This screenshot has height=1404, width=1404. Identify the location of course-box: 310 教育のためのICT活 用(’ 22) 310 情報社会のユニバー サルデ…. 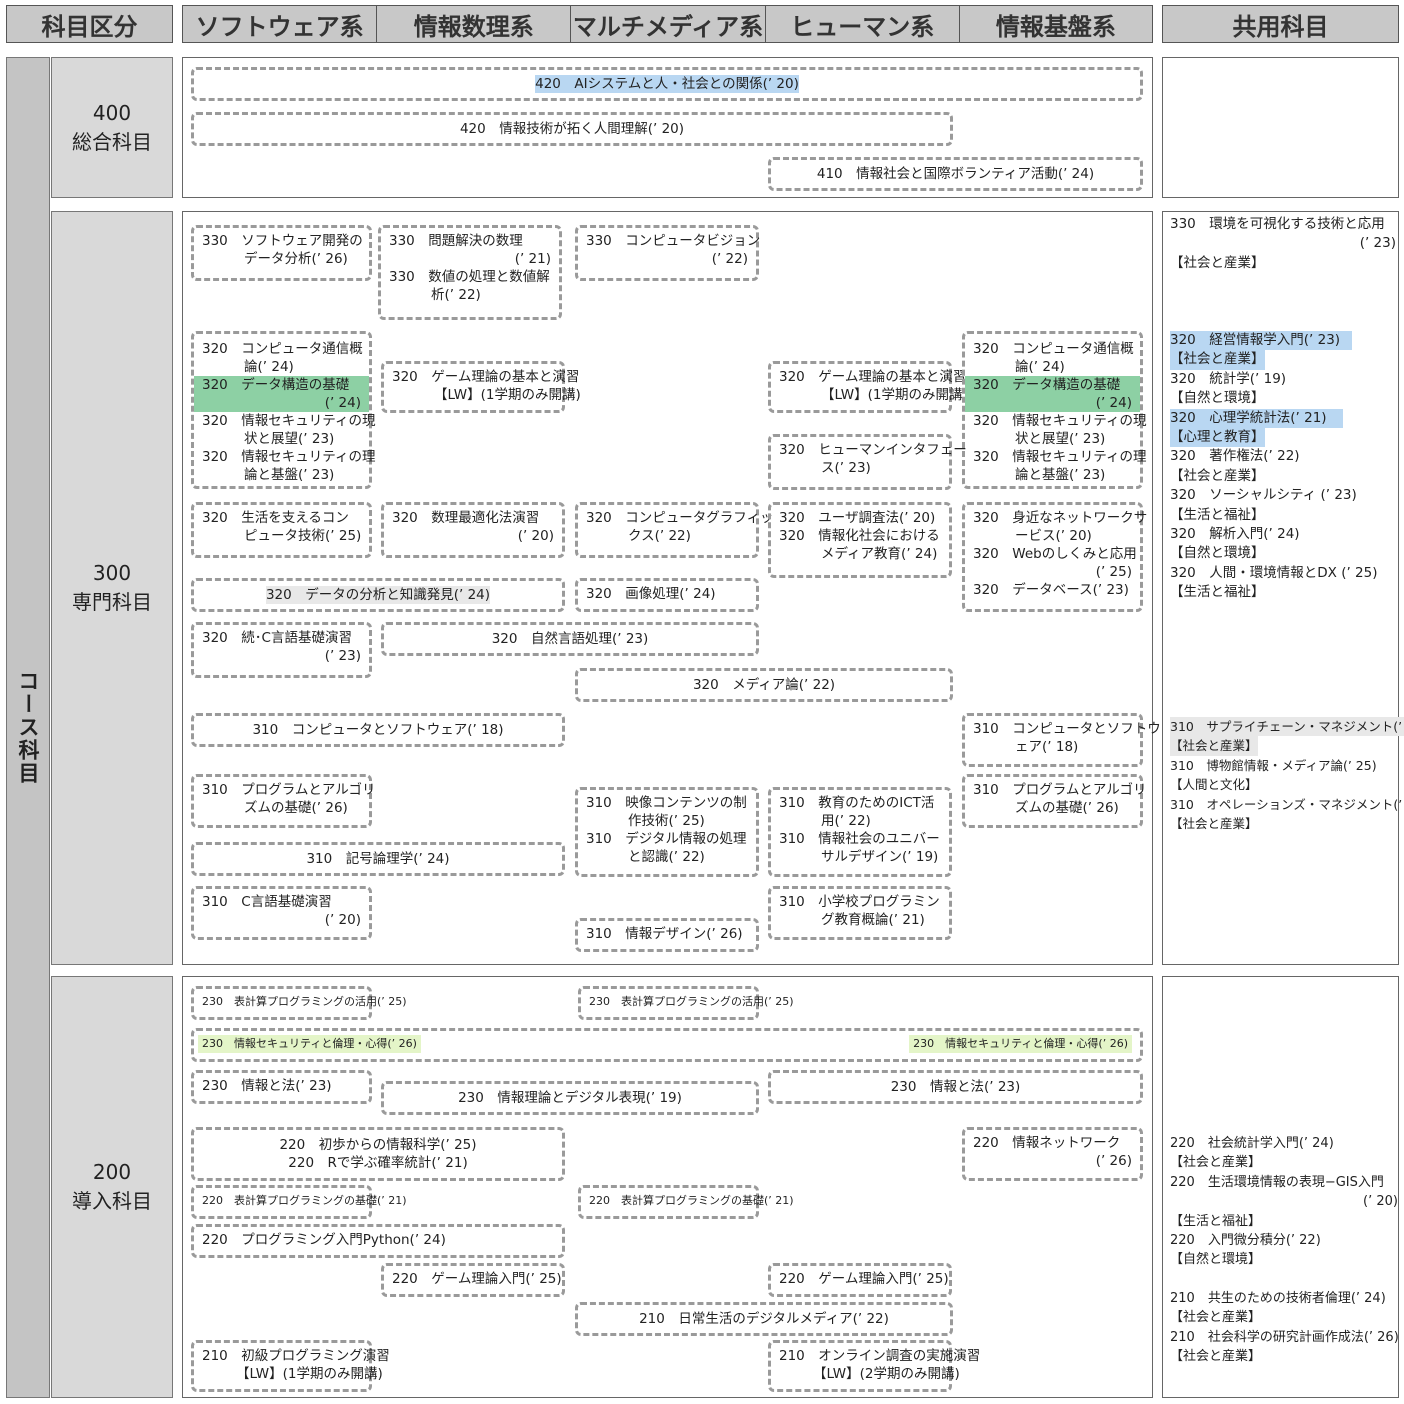
(860, 832).